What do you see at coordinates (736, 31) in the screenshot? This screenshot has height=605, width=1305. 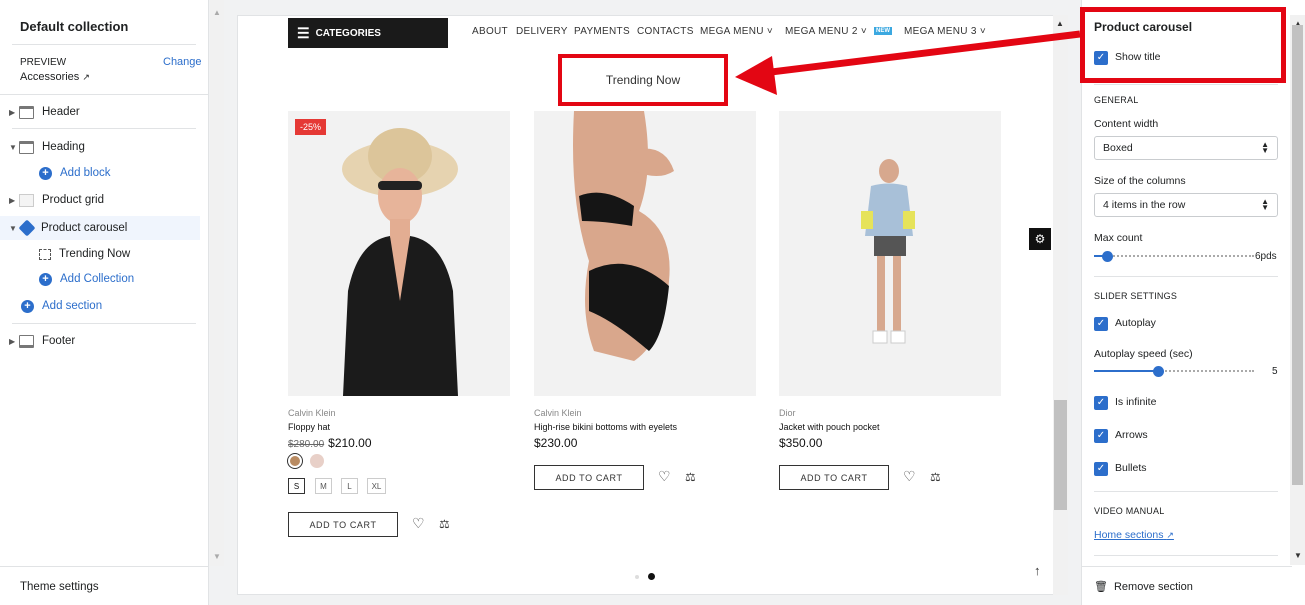 I see `nav-link-mega-menu: MEGA MENU ˅` at bounding box center [736, 31].